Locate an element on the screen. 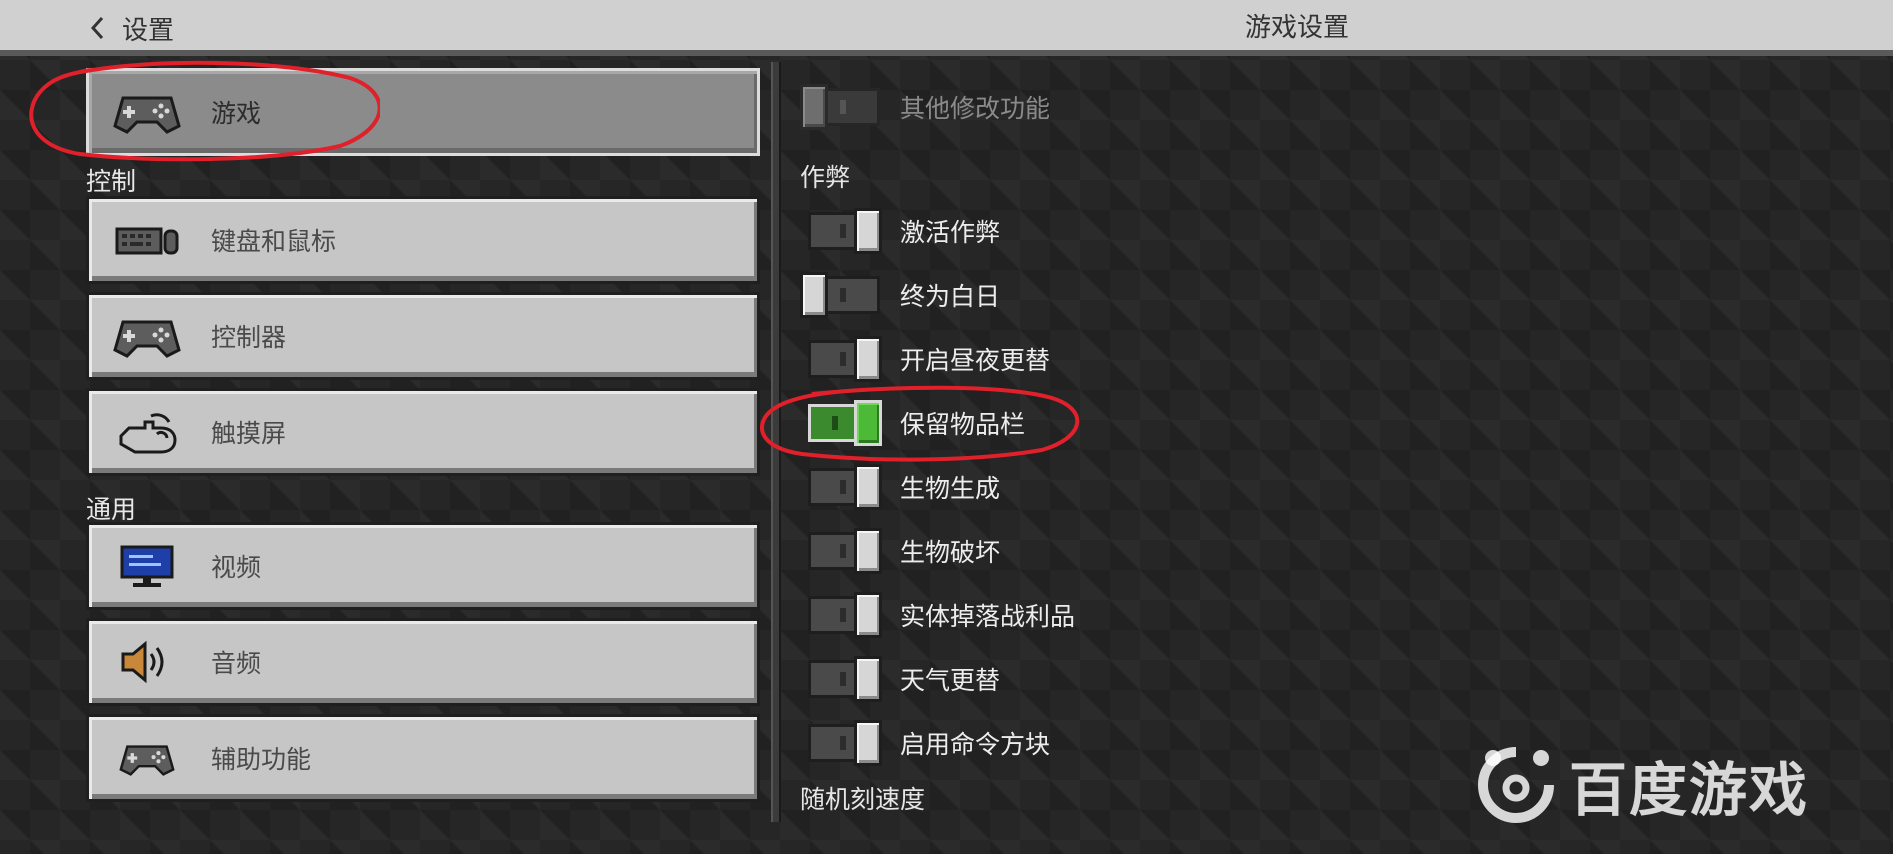  toggle-label: 保留物品栏 is located at coordinates (963, 424).